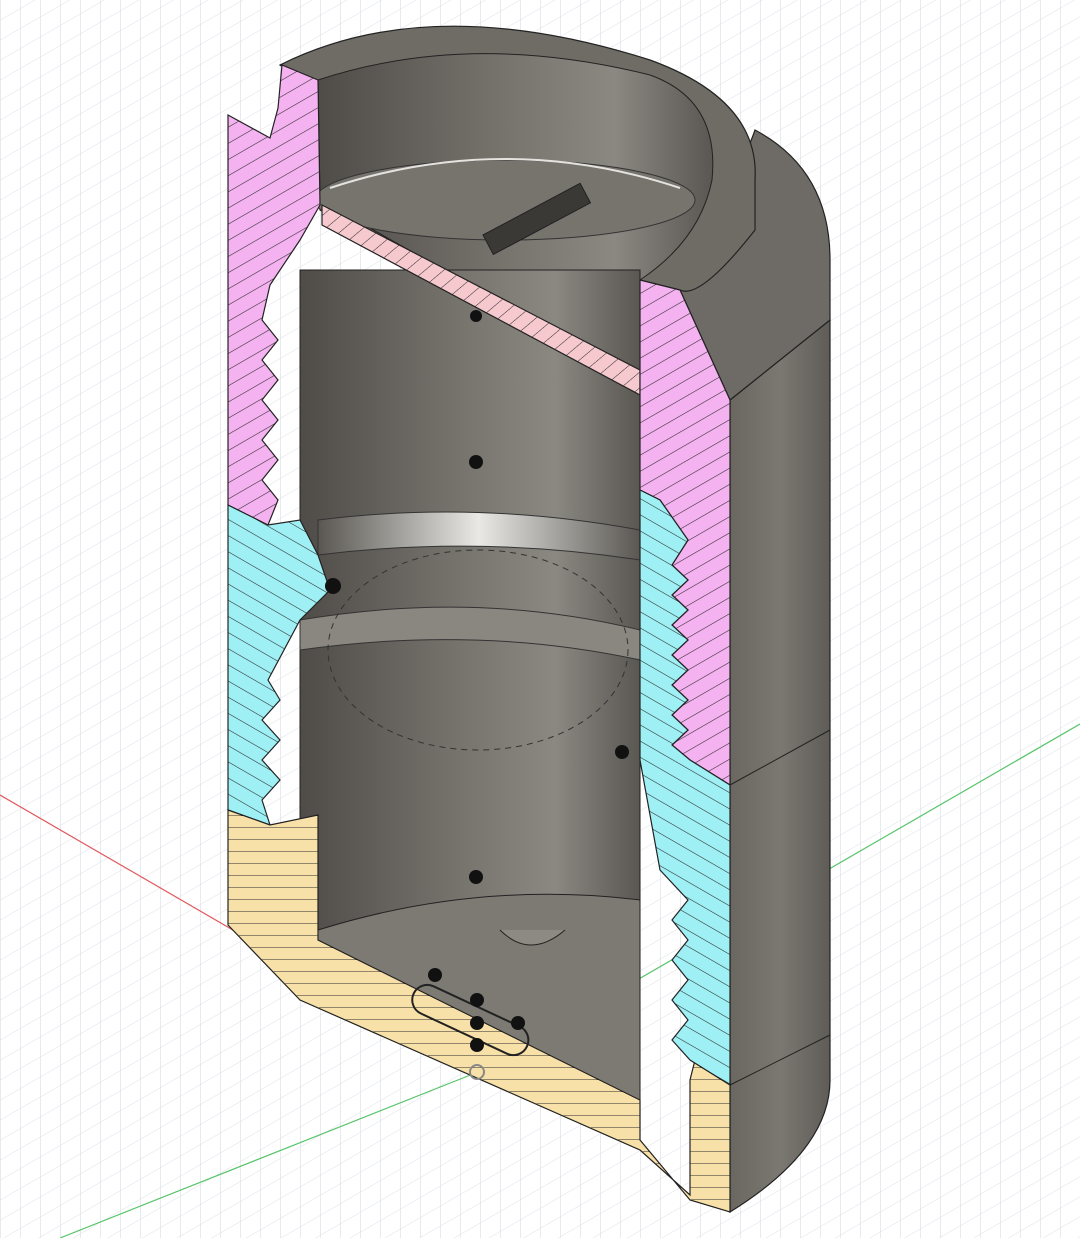  I want to click on outer-shell-surface, so click(780, 766).